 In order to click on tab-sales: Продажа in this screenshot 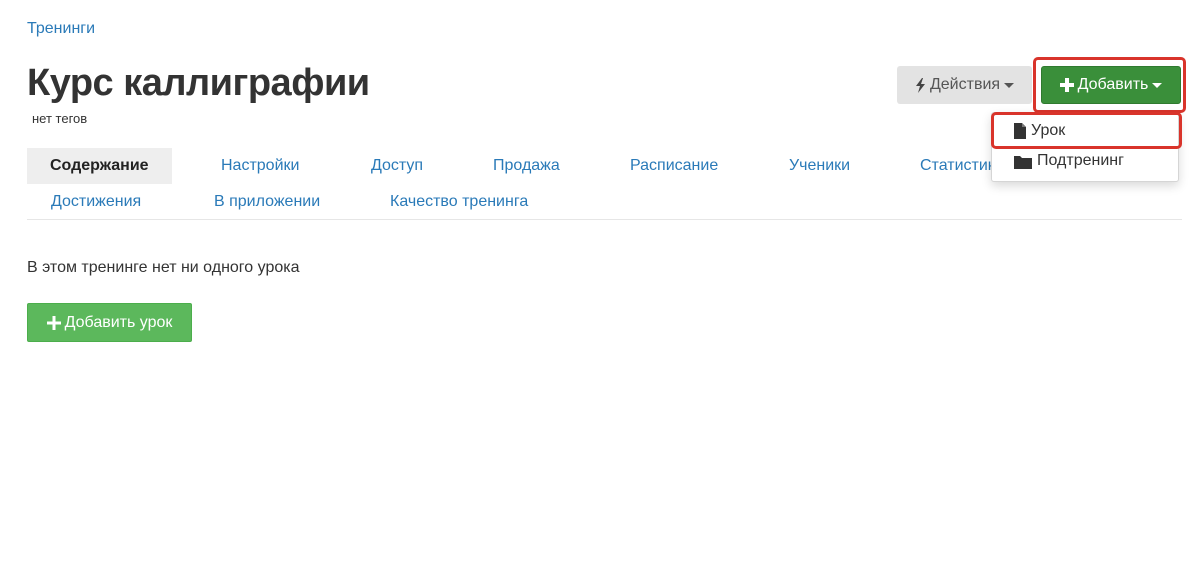, I will do `click(526, 166)`.